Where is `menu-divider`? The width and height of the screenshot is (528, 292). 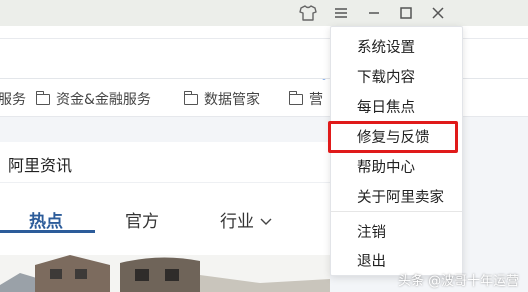 menu-divider is located at coordinates (396, 211).